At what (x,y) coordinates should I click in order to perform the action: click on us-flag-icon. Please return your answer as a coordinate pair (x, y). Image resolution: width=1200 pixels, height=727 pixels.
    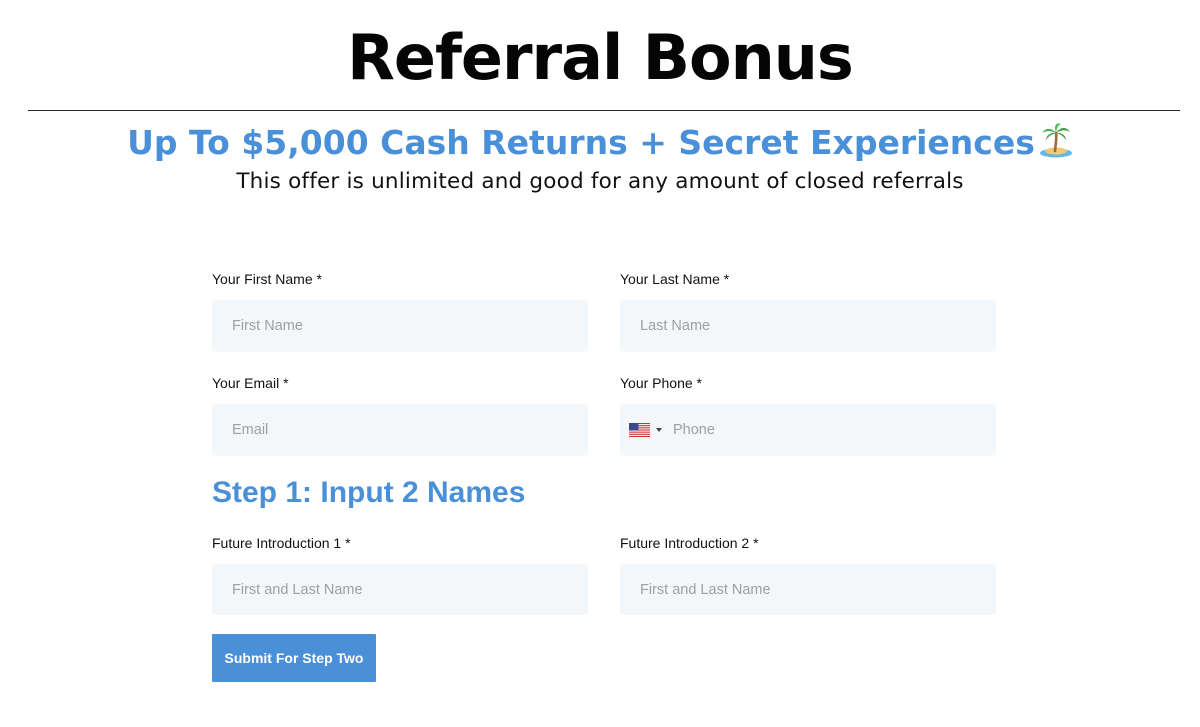
    Looking at the image, I should click on (639, 430).